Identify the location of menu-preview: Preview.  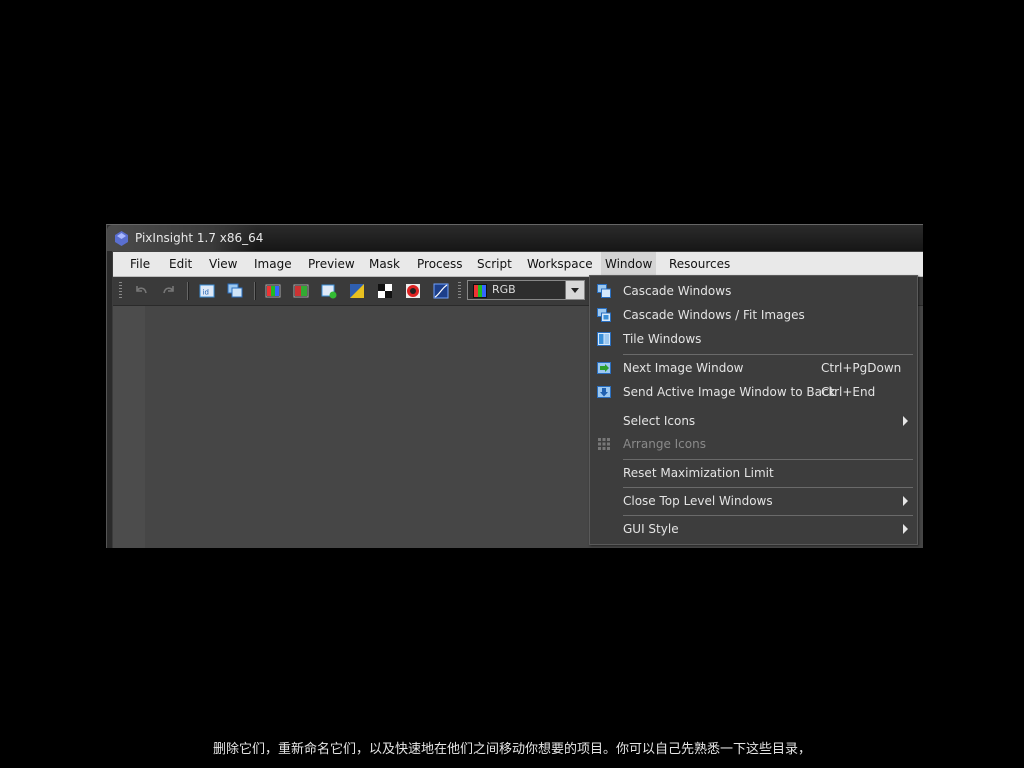
(331, 264).